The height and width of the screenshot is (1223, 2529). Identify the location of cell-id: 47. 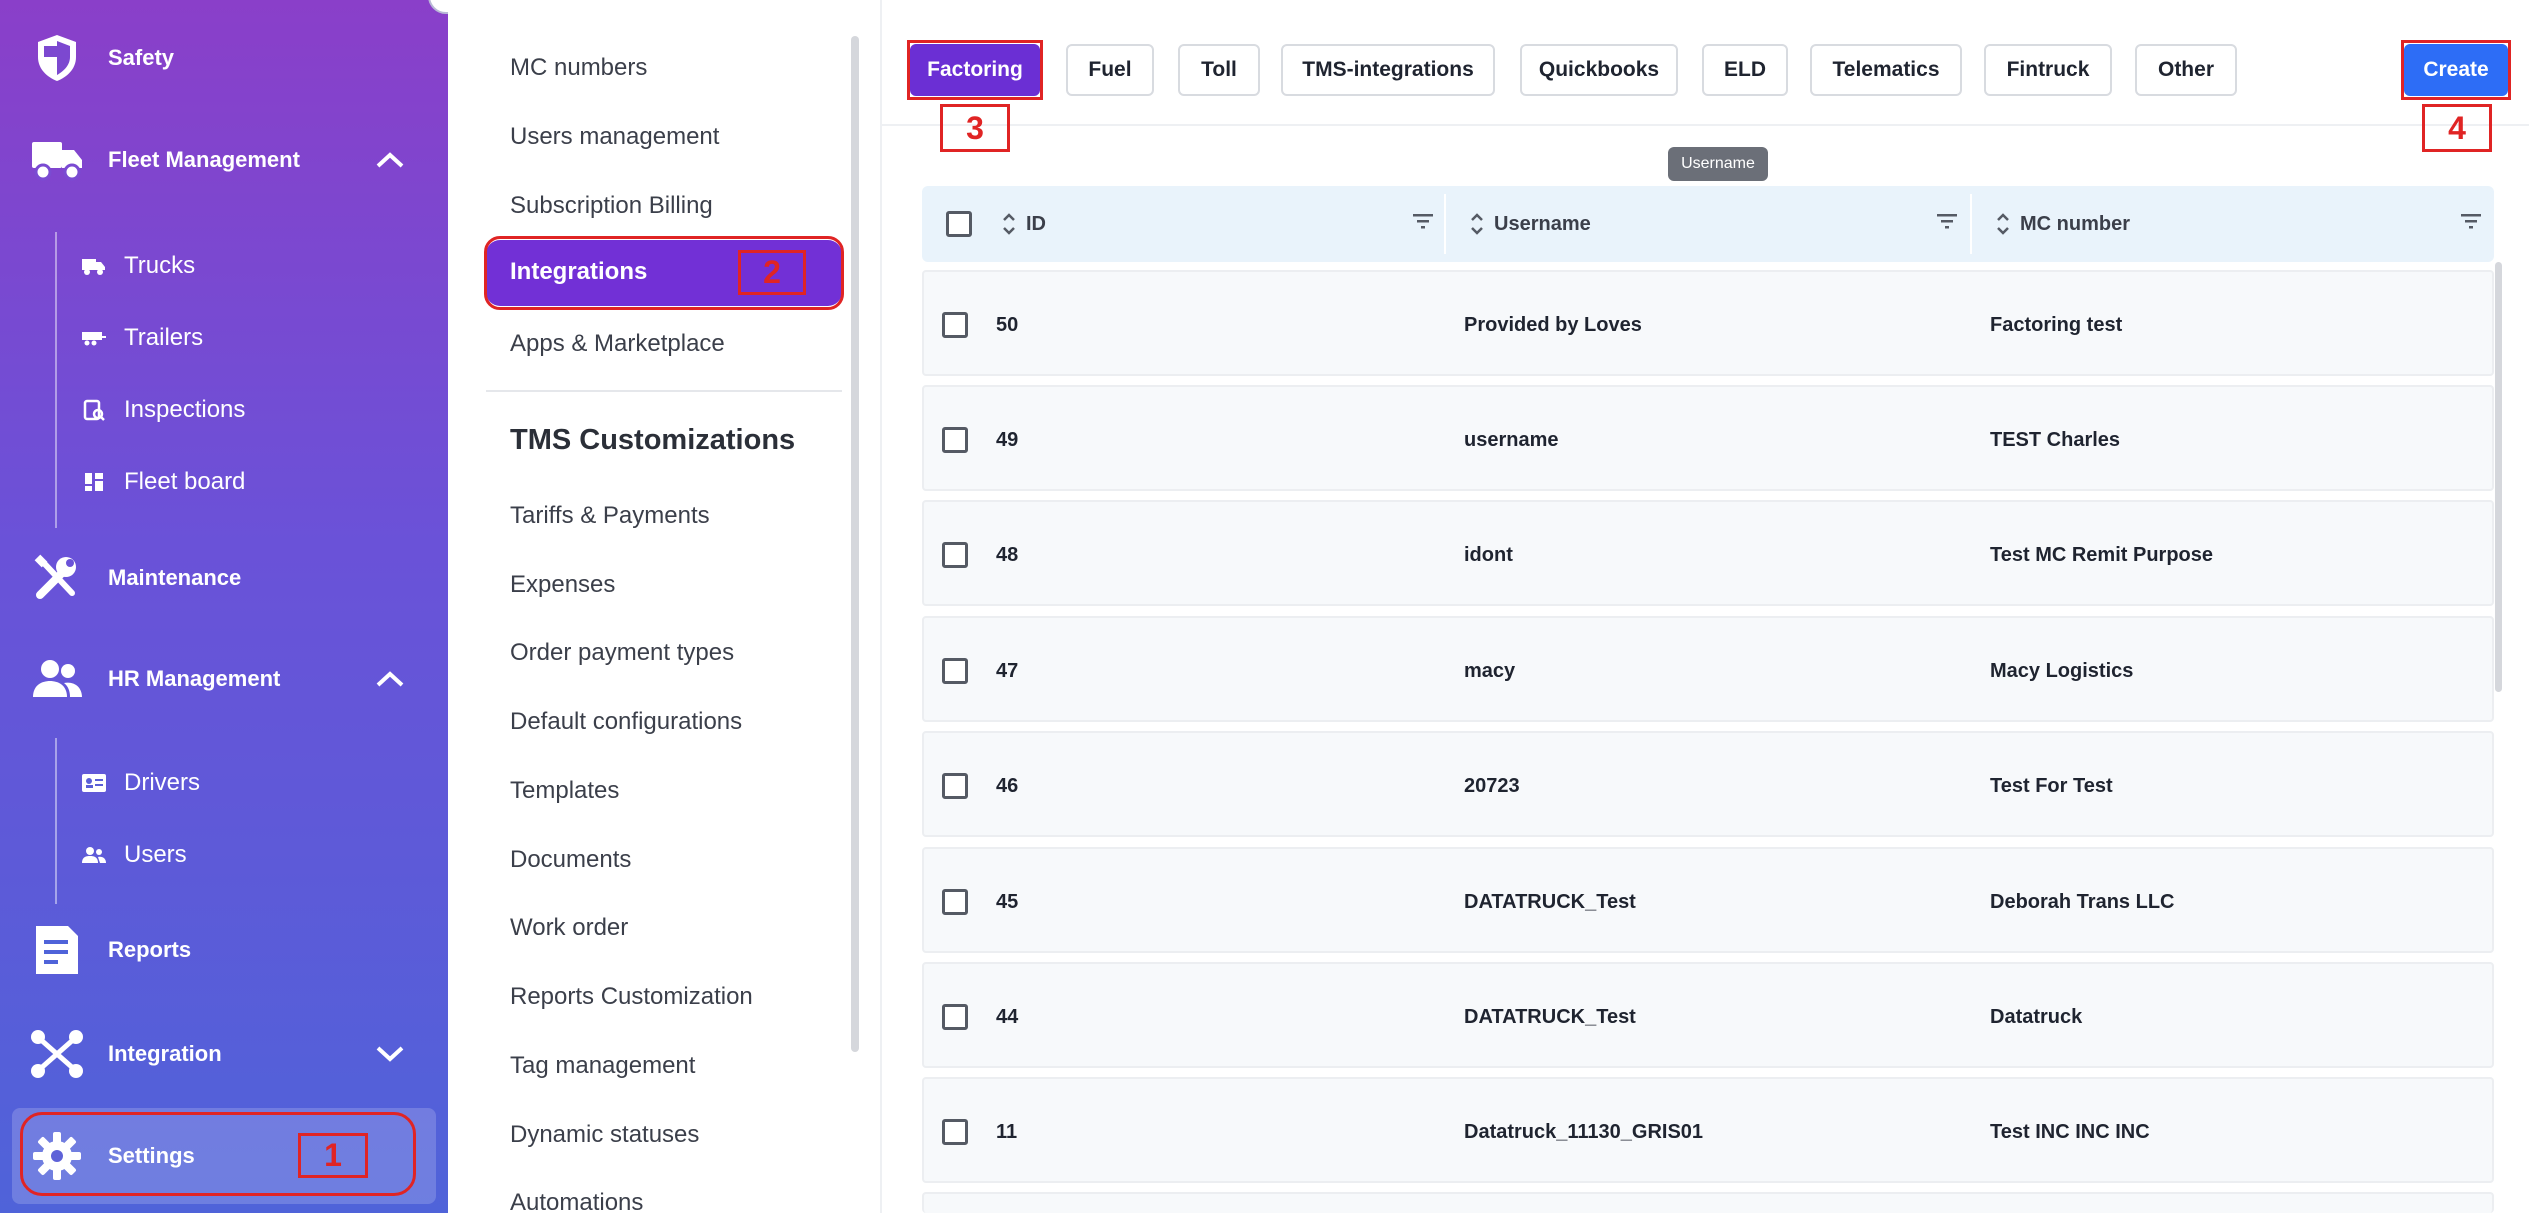
(1007, 670).